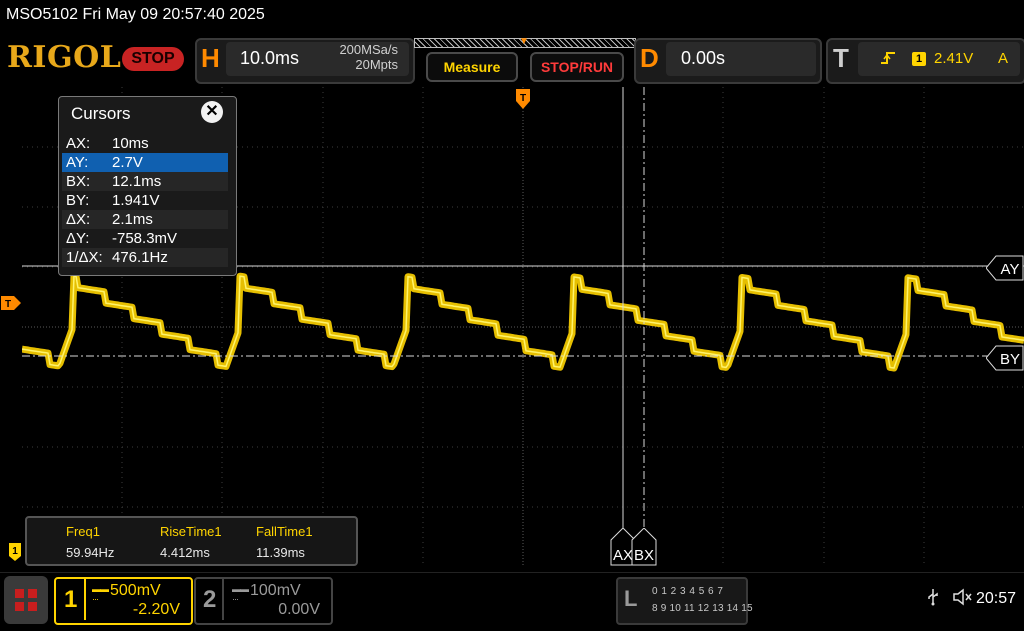 The width and height of the screenshot is (1024, 631). Describe the element at coordinates (132, 219) in the screenshot. I see `cursor-row-value: 2.1ms` at that location.